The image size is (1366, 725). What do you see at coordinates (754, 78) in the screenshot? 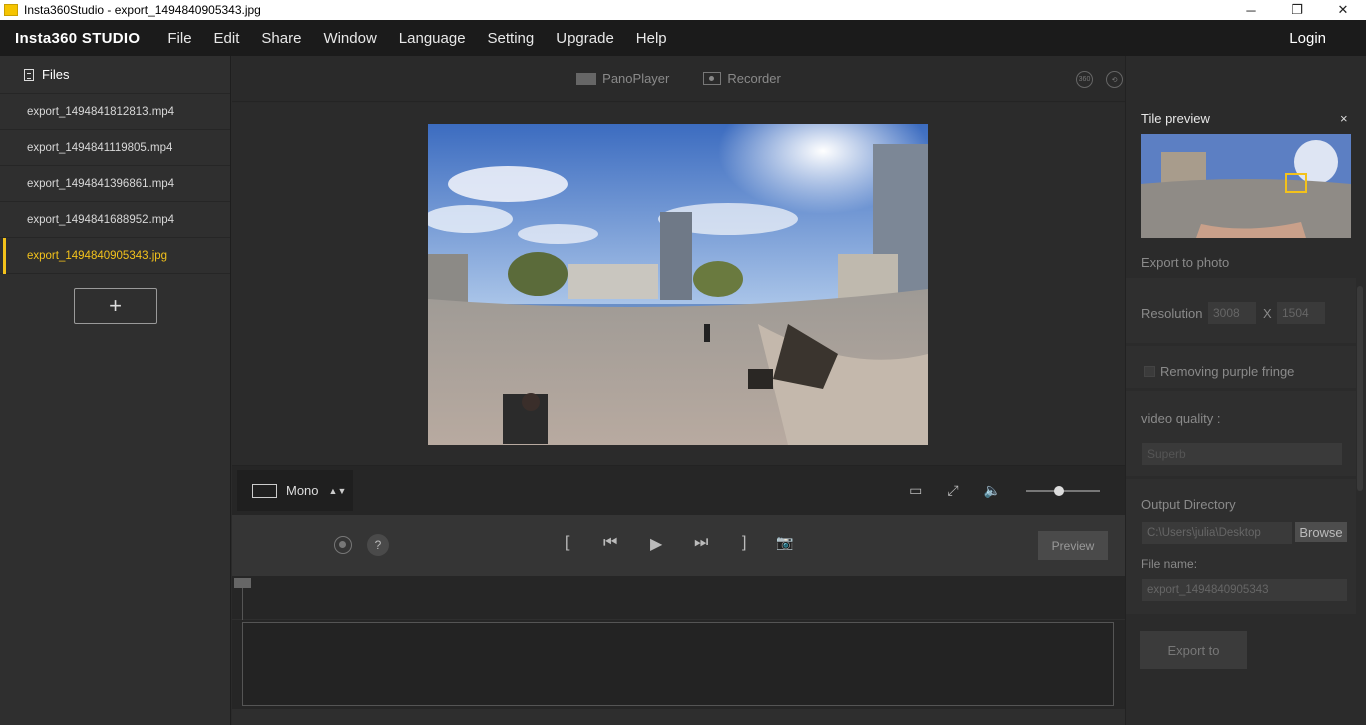
I see `recorder-label: Recorder` at bounding box center [754, 78].